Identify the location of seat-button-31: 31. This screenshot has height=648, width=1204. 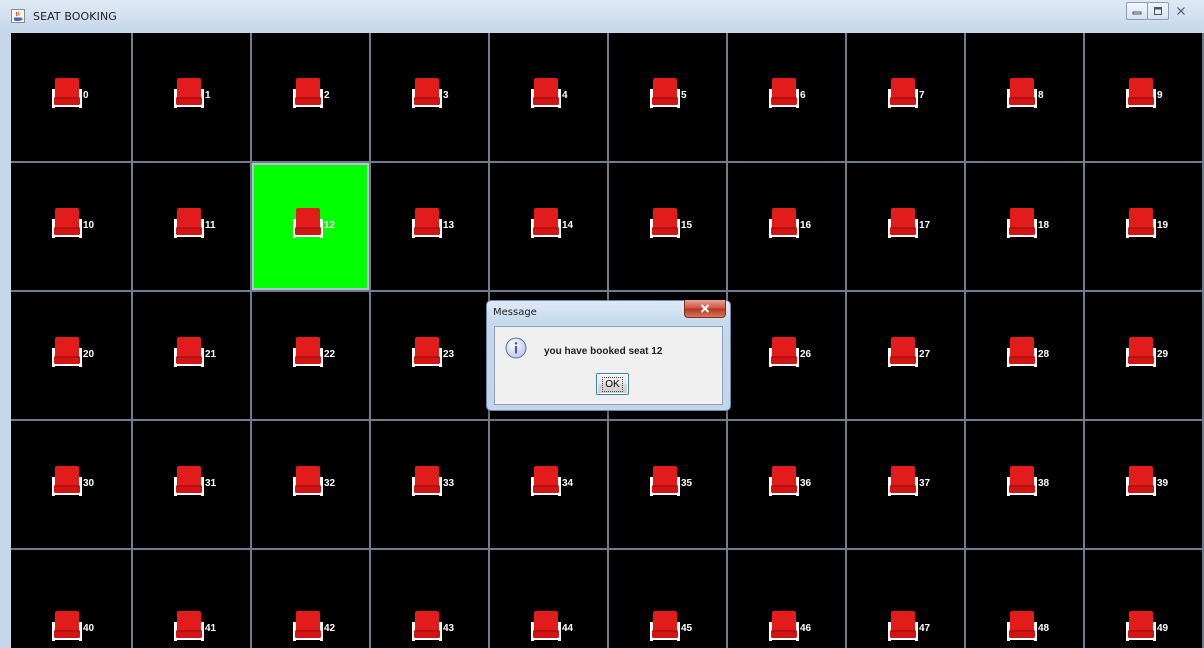
(191, 484).